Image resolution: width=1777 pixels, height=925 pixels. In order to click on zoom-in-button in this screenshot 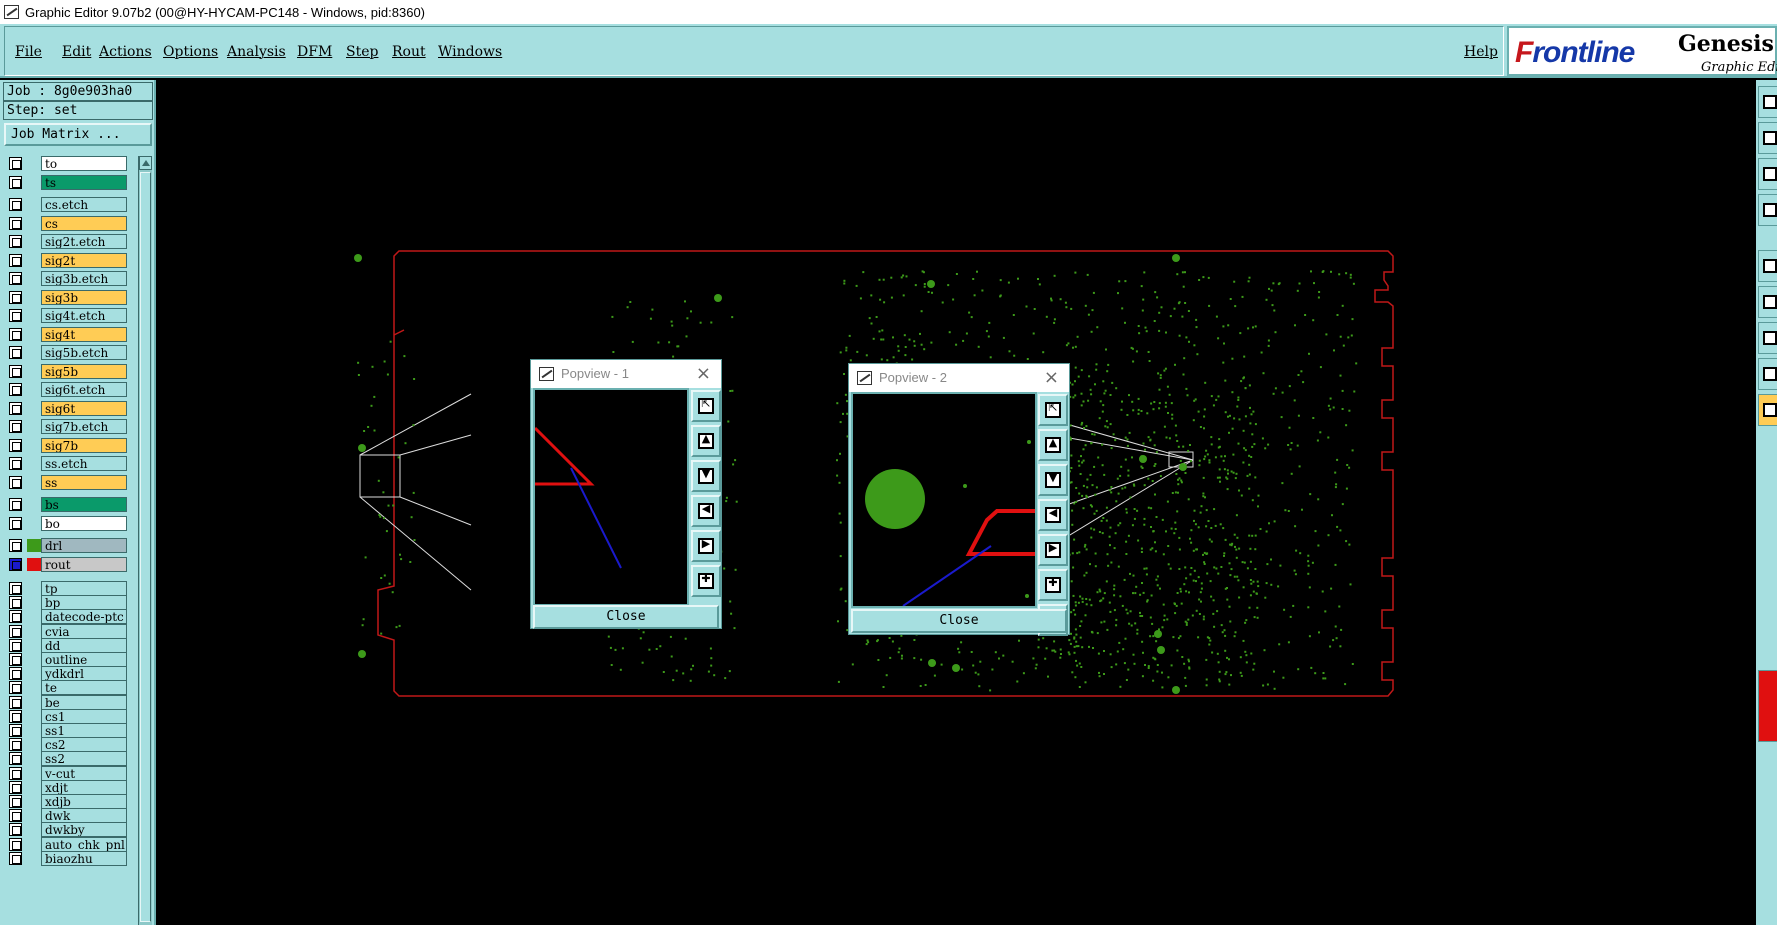, I will do `click(706, 581)`.